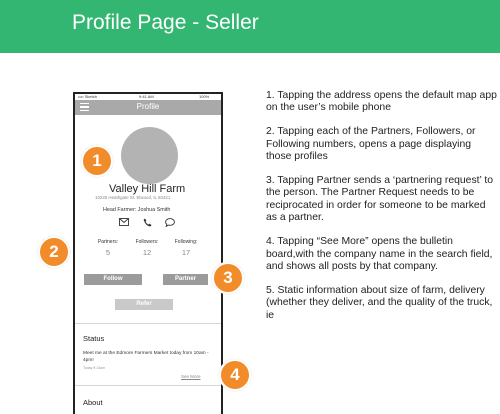  I want to click on carrier-label: •••• Sketch, so click(87, 96).